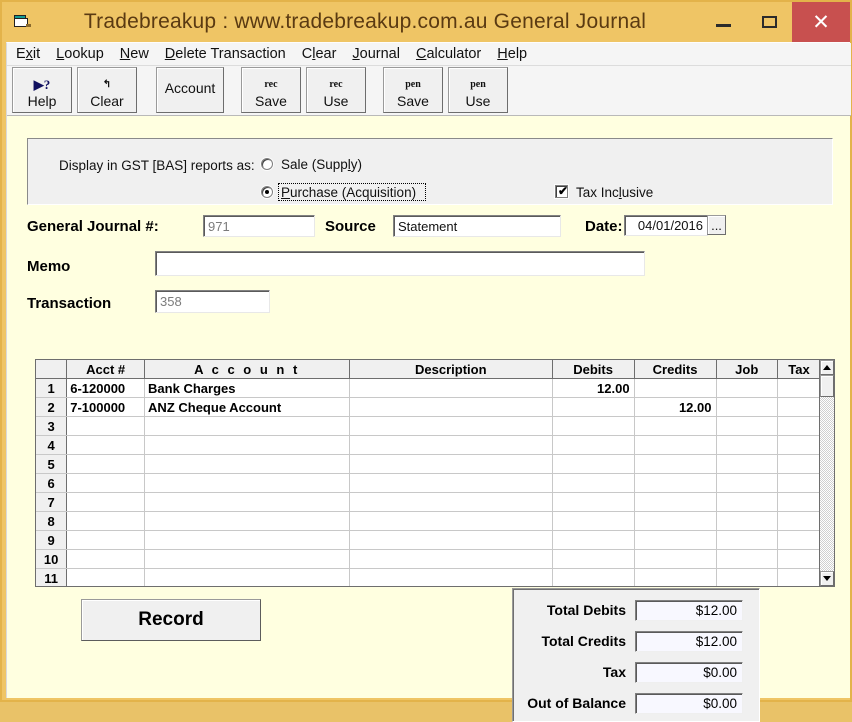 Image resolution: width=852 pixels, height=722 pixels. What do you see at coordinates (429, 407) in the screenshot?
I see `table-row: 2 7-100000 ANZ Cheque Account 12.00` at bounding box center [429, 407].